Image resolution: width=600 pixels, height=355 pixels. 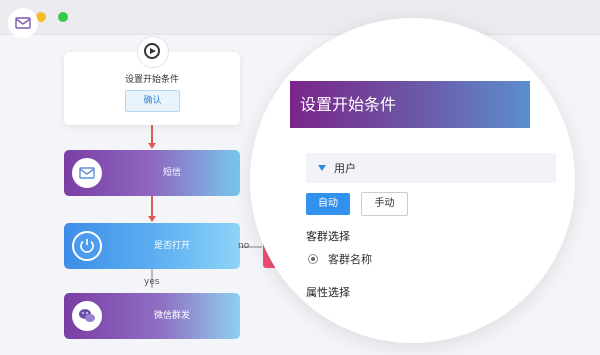 I want to click on branch-label-no: no, so click(x=244, y=246).